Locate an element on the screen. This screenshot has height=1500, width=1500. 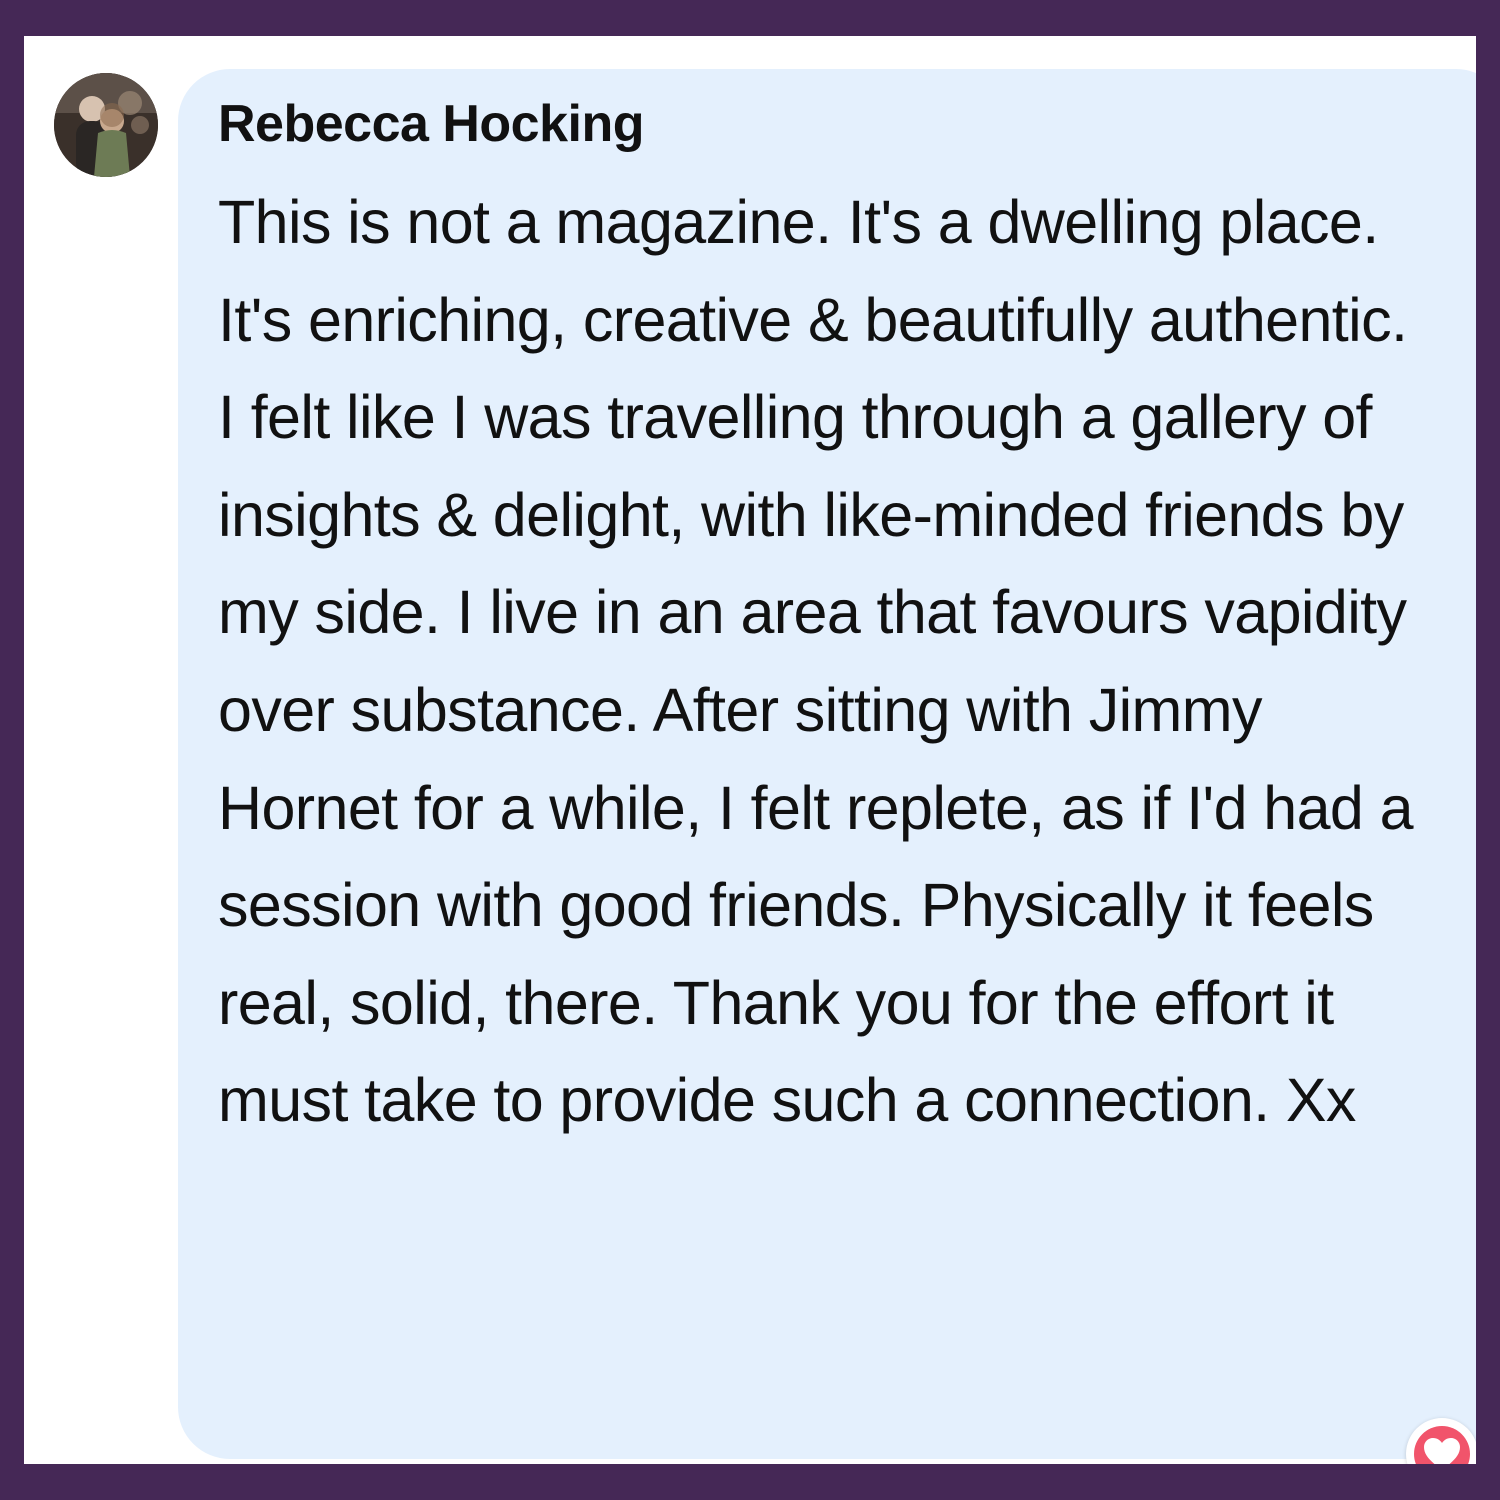
author-avatar is located at coordinates (106, 125).